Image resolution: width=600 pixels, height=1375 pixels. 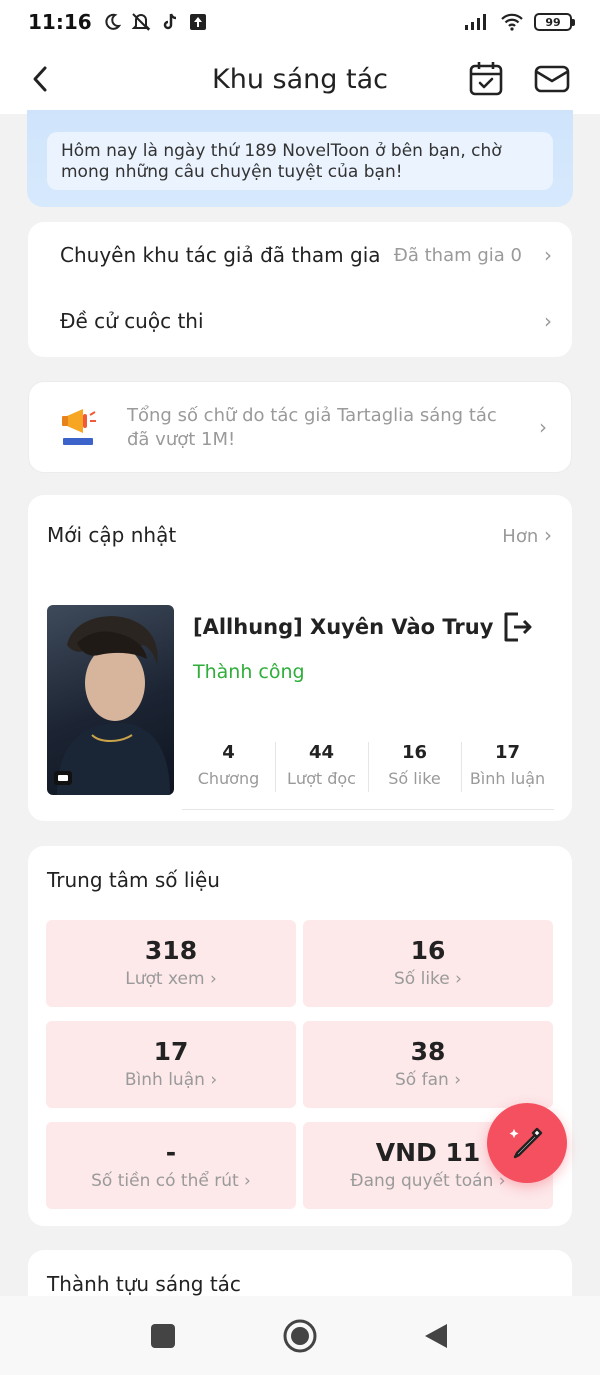 I want to click on back-nav-button, so click(x=436, y=1336).